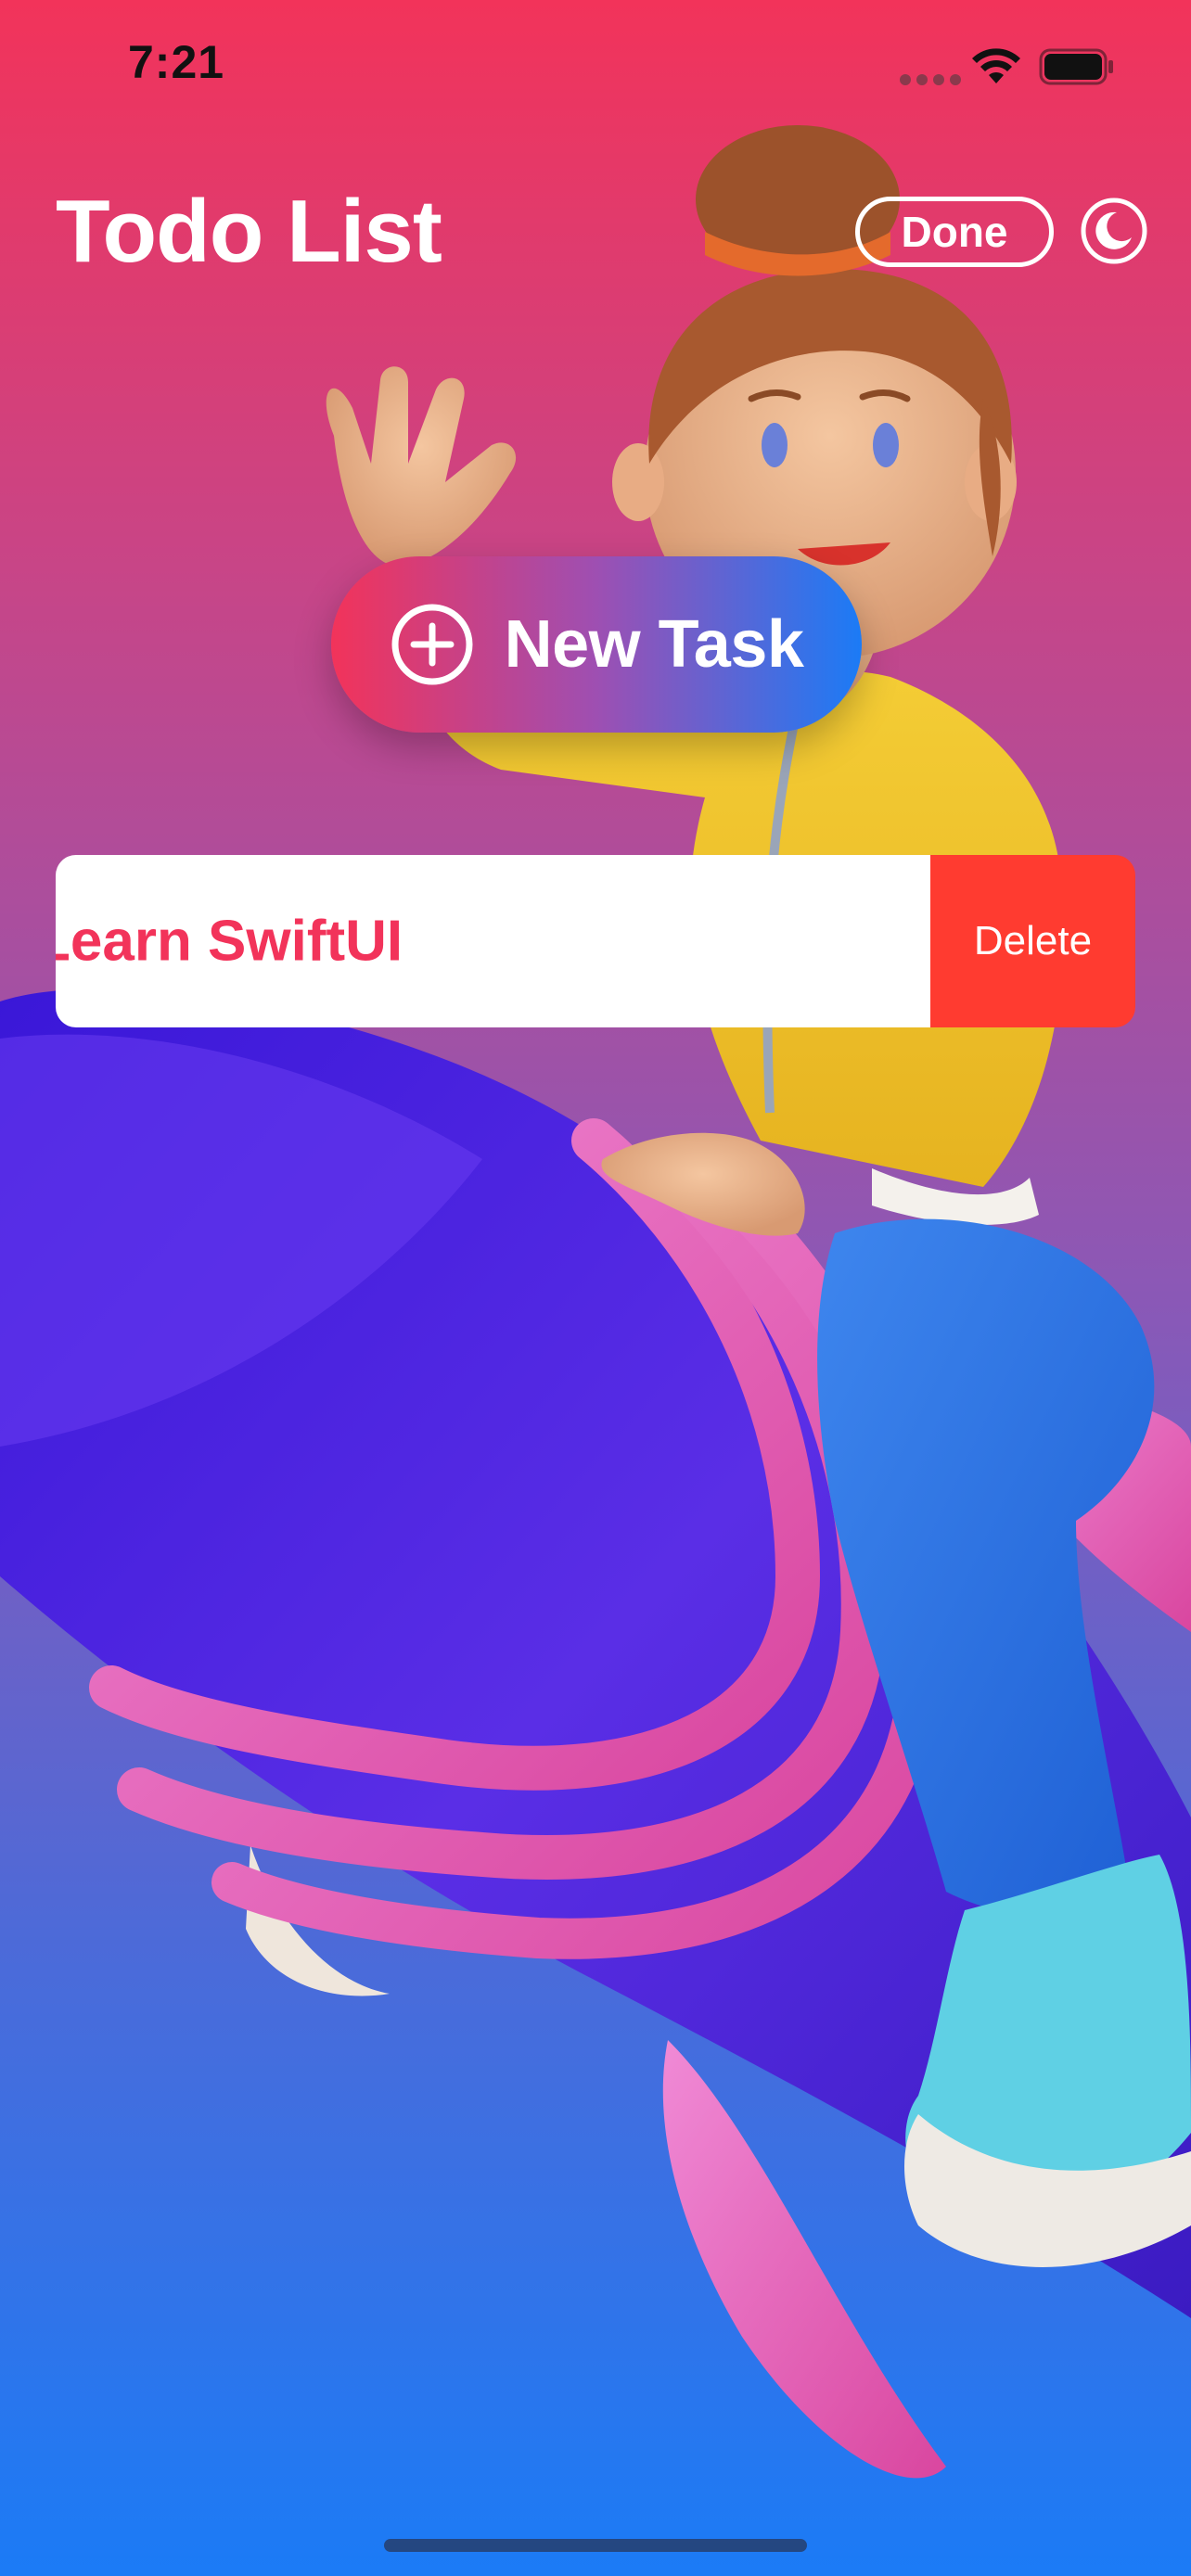  What do you see at coordinates (996, 66) in the screenshot?
I see `wifi-icon` at bounding box center [996, 66].